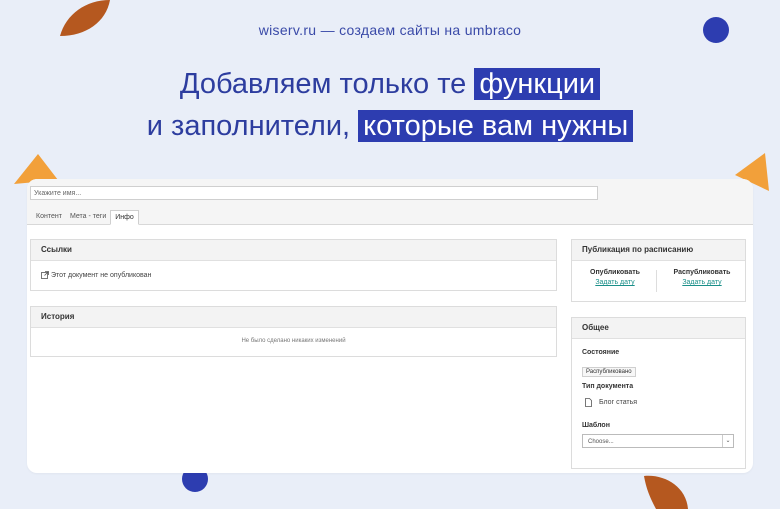  I want to click on headline-line-1-text: Добавляем только те, so click(323, 84).